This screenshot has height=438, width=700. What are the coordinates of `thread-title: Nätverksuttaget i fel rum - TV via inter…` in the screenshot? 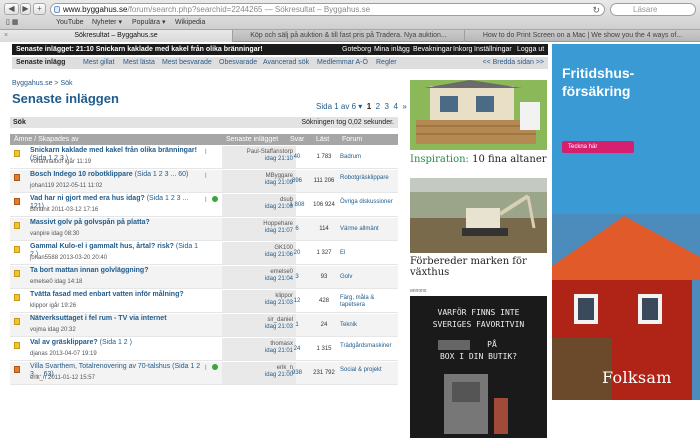 It's located at (116, 319).